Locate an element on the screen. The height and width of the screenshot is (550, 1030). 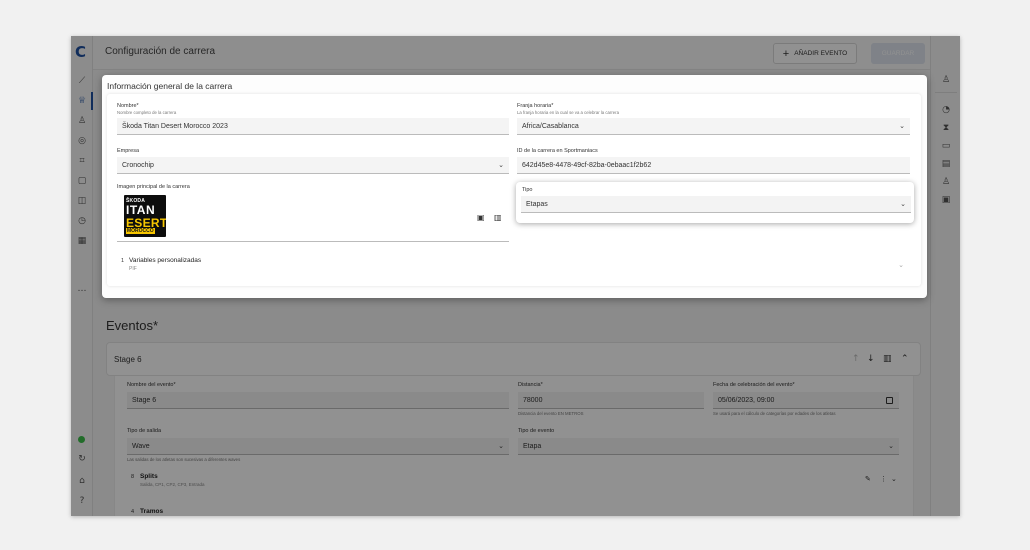
sportmaniacs-id-label: ID de la carrera en Sportmaniacs is located at coordinates (557, 151).